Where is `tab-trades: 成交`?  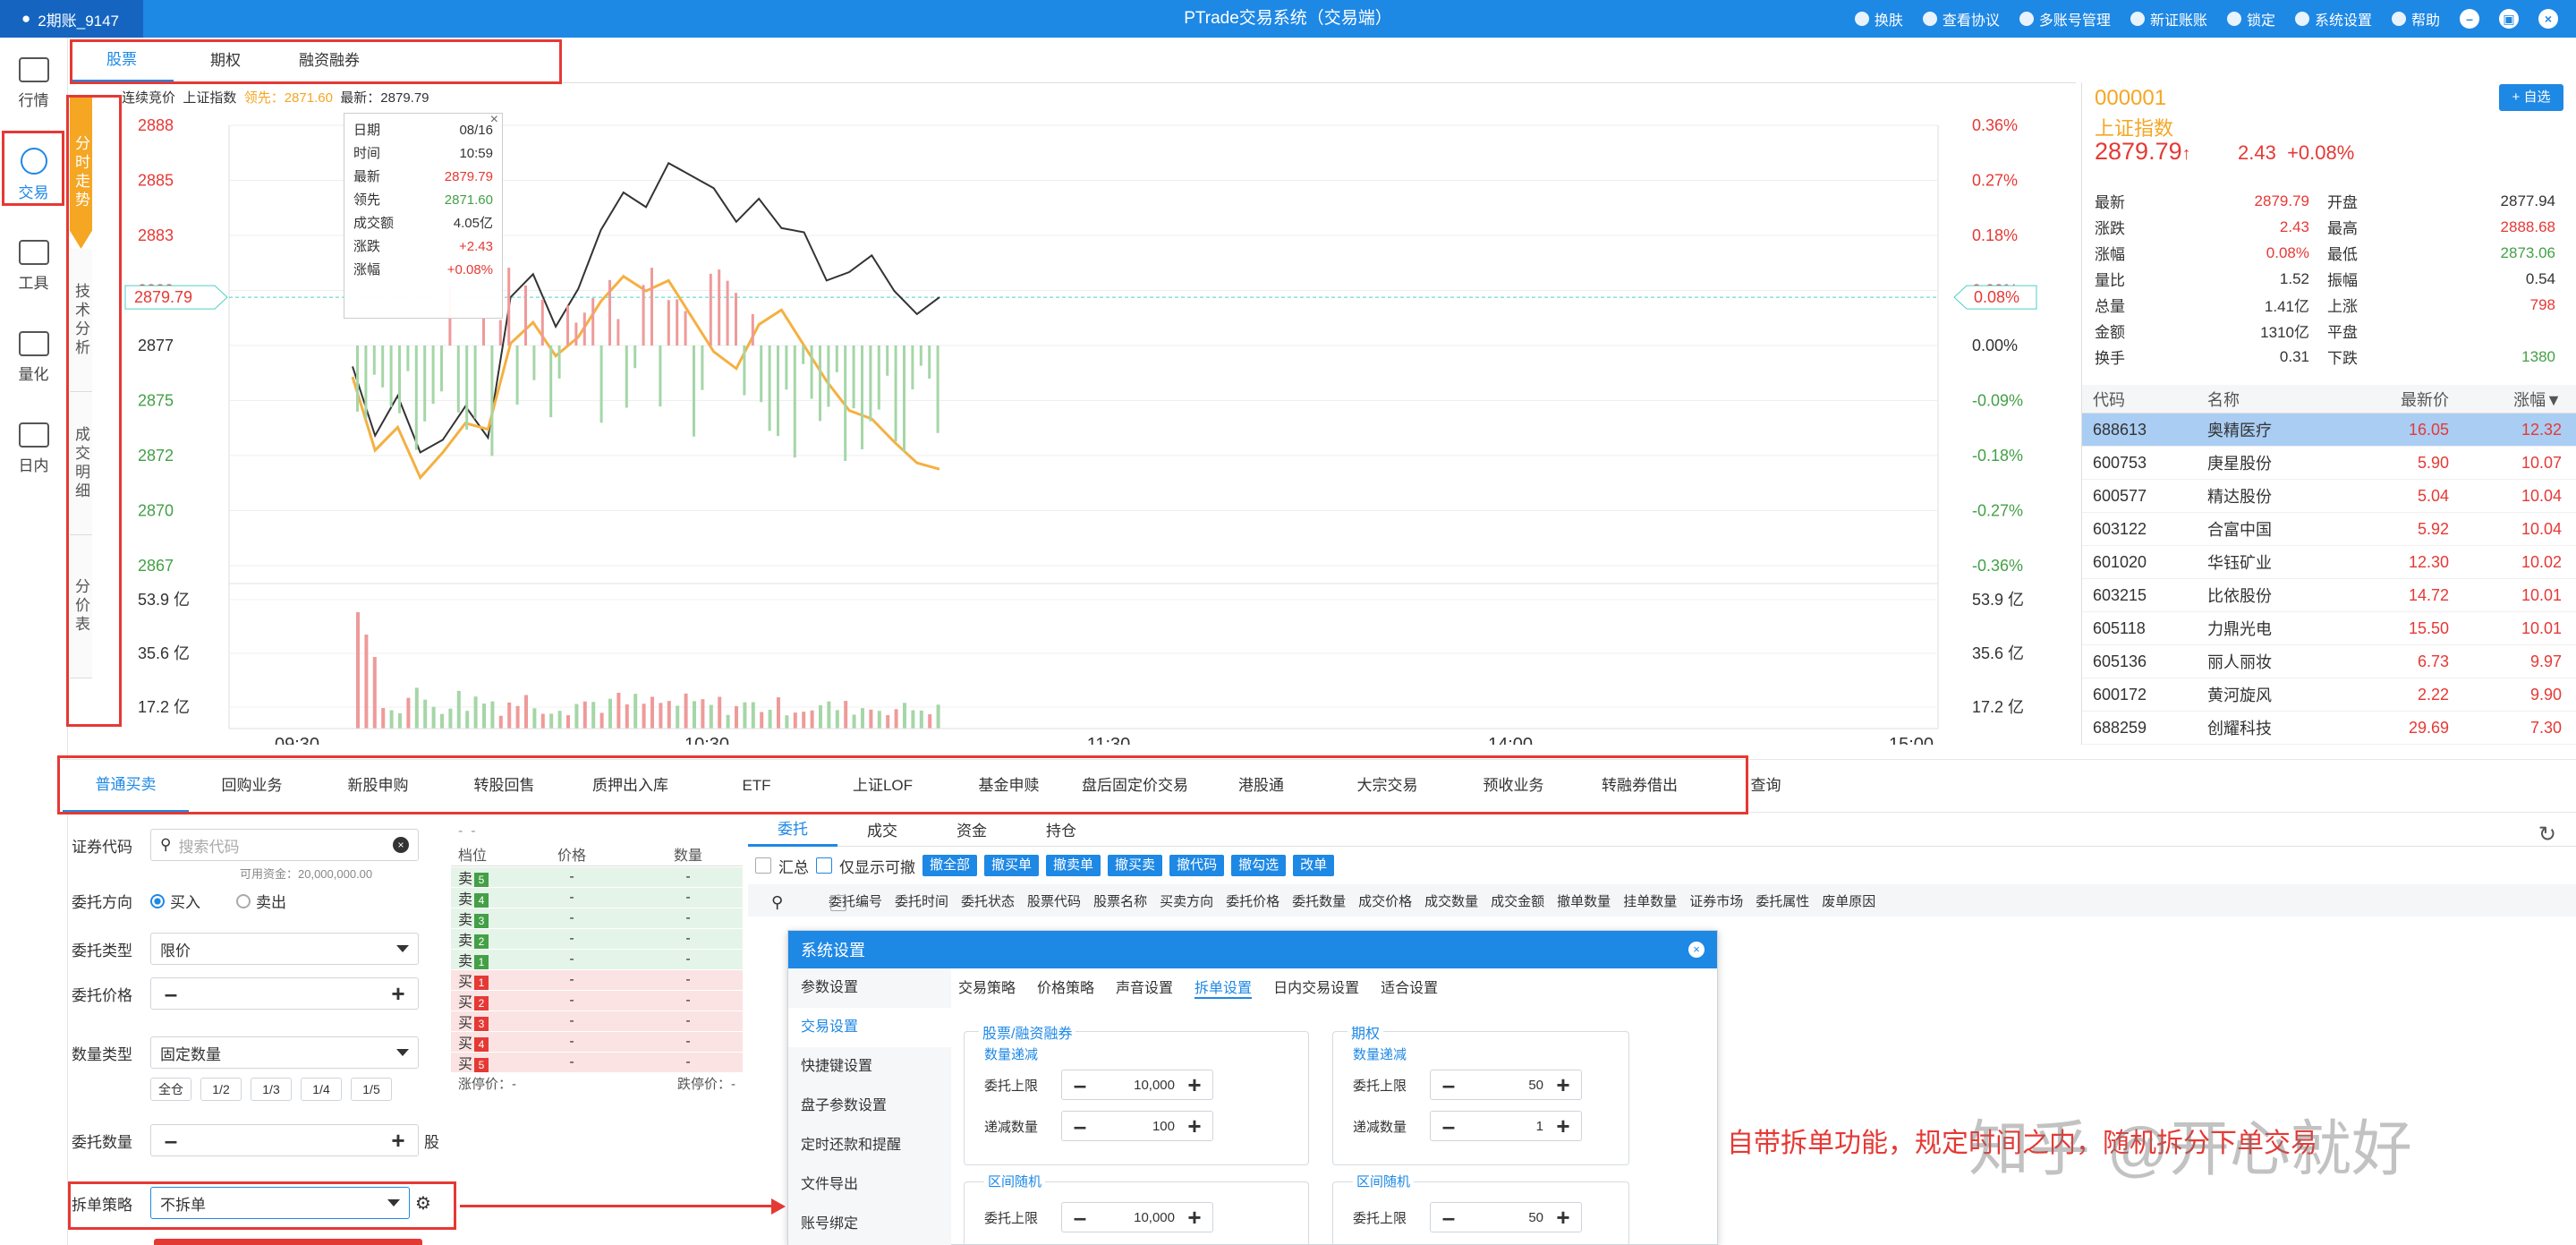 tab-trades: 成交 is located at coordinates (882, 831).